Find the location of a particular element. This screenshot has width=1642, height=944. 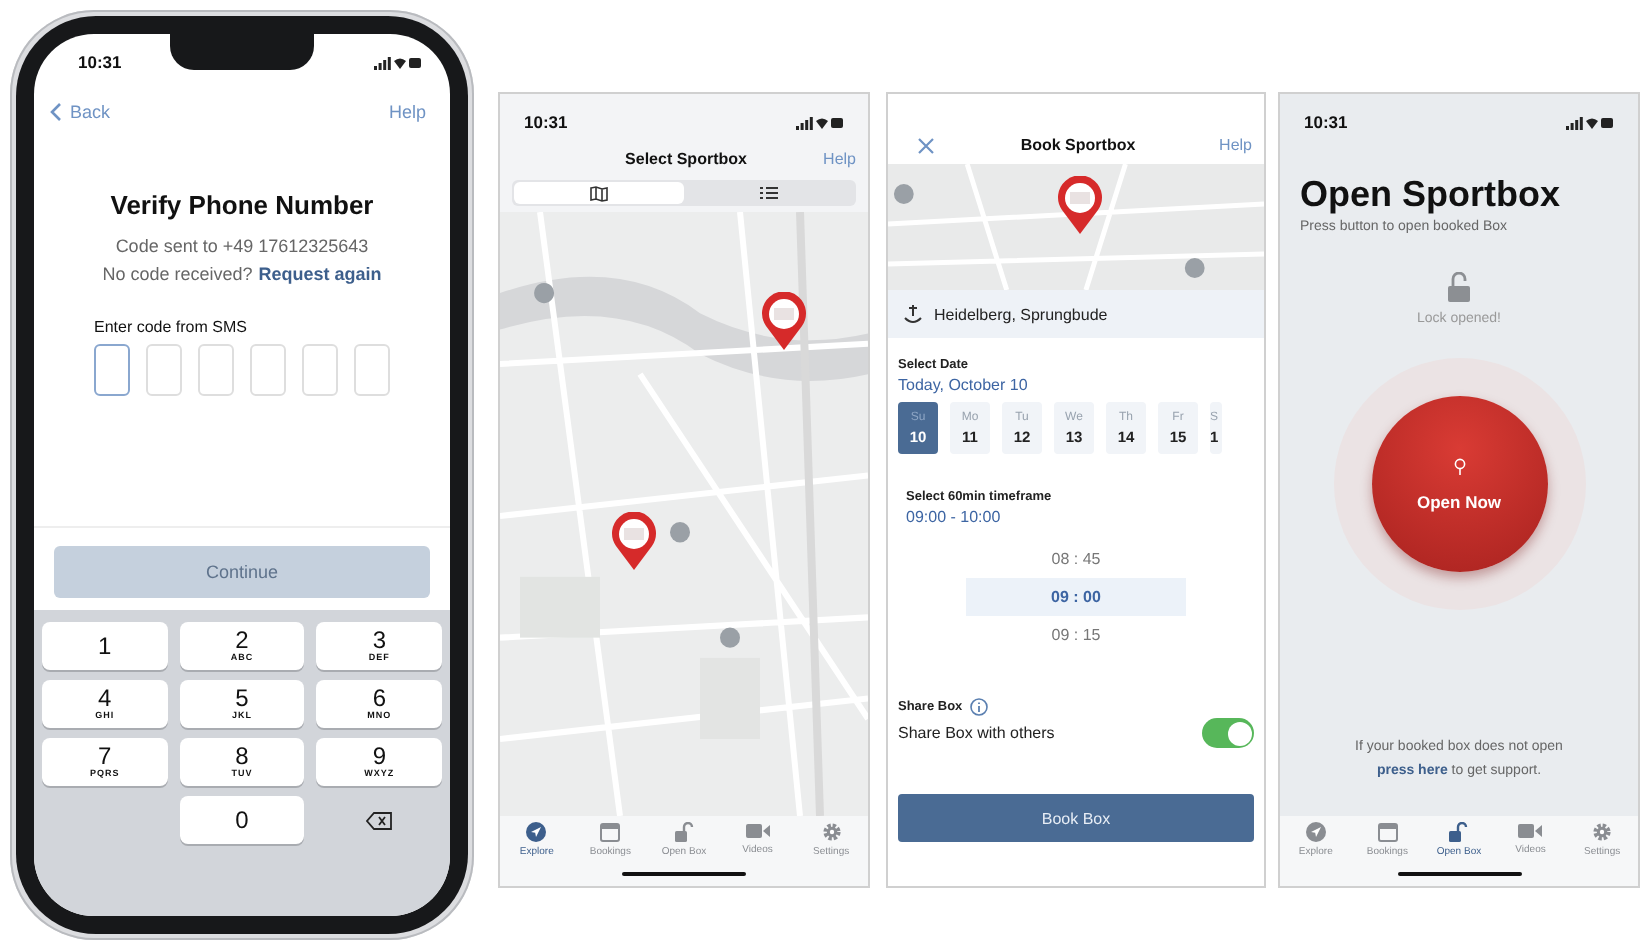

info-icon is located at coordinates (979, 707).